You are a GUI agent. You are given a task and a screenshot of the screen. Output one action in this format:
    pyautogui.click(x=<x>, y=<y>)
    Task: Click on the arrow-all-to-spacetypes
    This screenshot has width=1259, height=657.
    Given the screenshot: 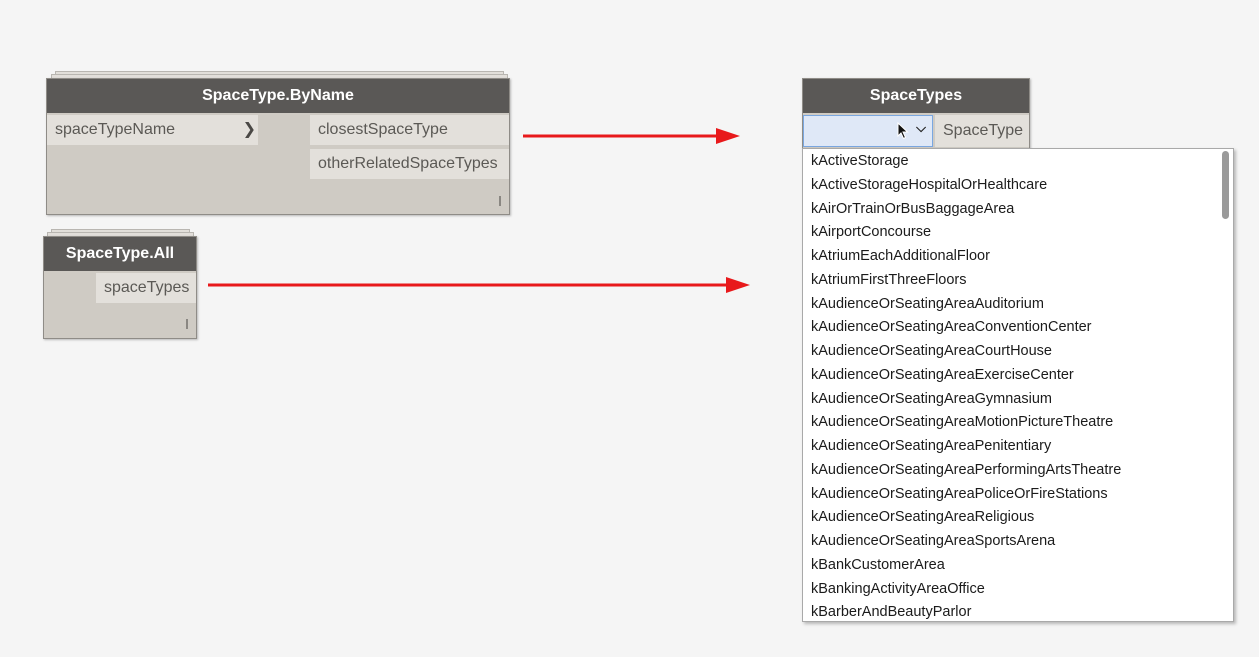 What is the action you would take?
    pyautogui.click(x=479, y=285)
    